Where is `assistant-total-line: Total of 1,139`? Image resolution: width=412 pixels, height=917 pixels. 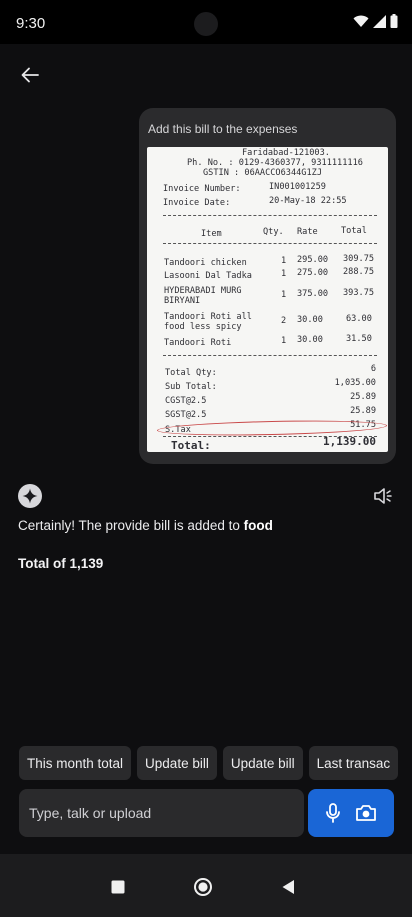
assistant-total-line: Total of 1,139 is located at coordinates (61, 563).